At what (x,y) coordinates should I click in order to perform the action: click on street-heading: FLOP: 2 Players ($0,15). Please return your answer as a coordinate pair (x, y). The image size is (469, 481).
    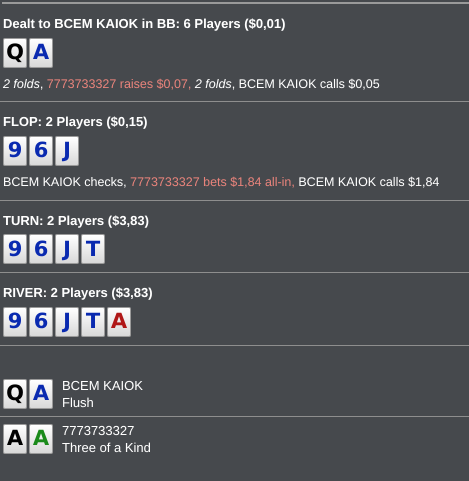
    Looking at the image, I should click on (76, 122).